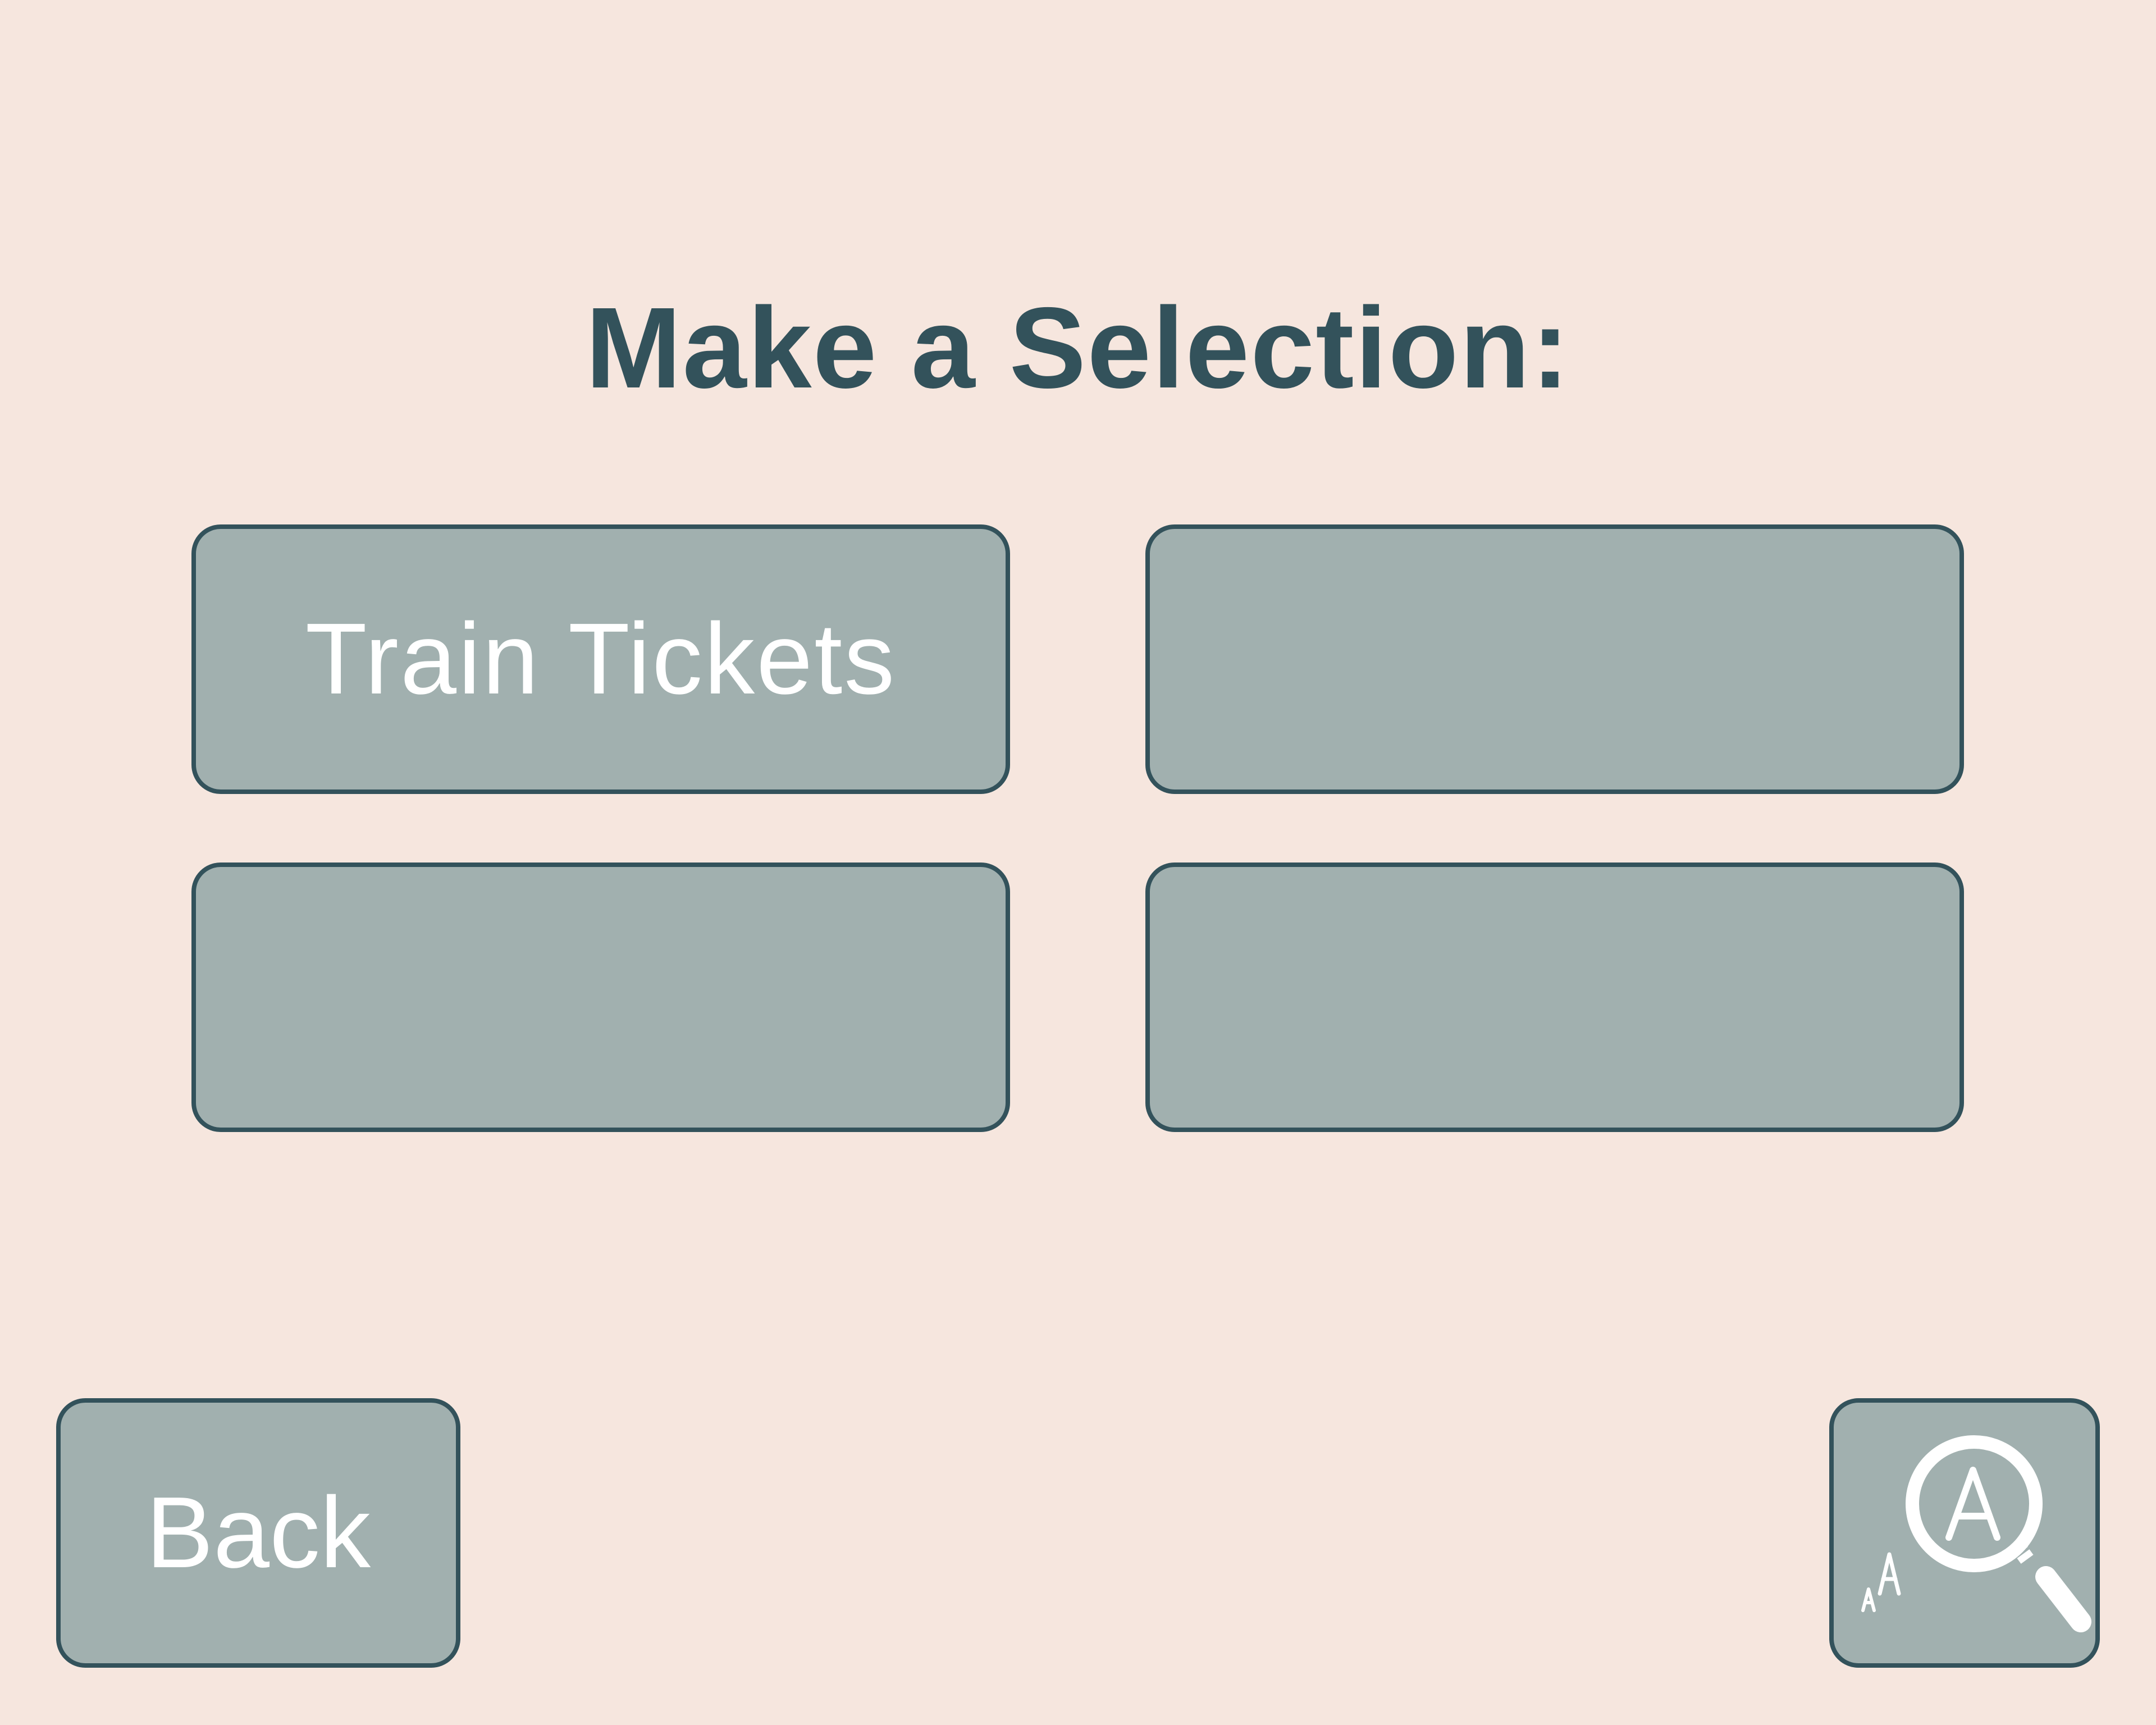  I want to click on back-button-label: Back, so click(258, 1532).